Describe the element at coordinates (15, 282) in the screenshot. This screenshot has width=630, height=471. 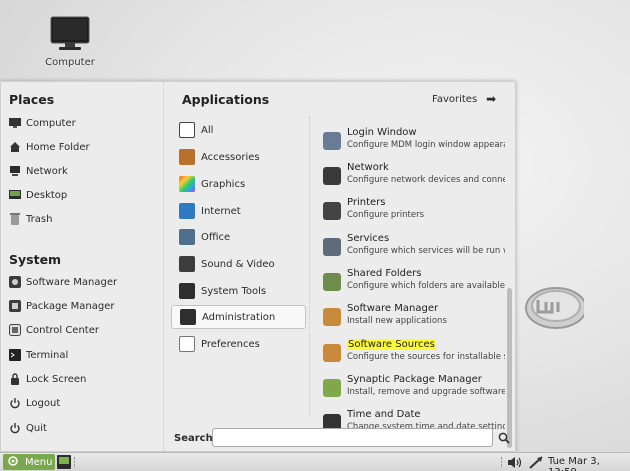
I see `software-manager-icon` at that location.